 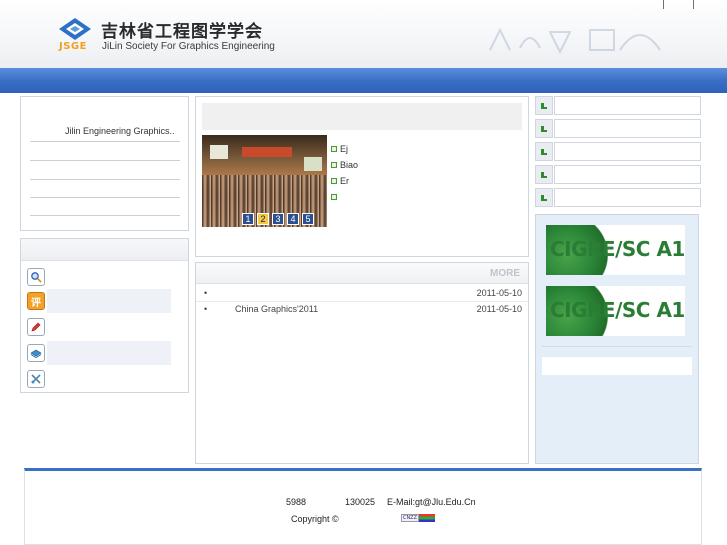 I want to click on magnifier-icon, so click(x=36, y=277).